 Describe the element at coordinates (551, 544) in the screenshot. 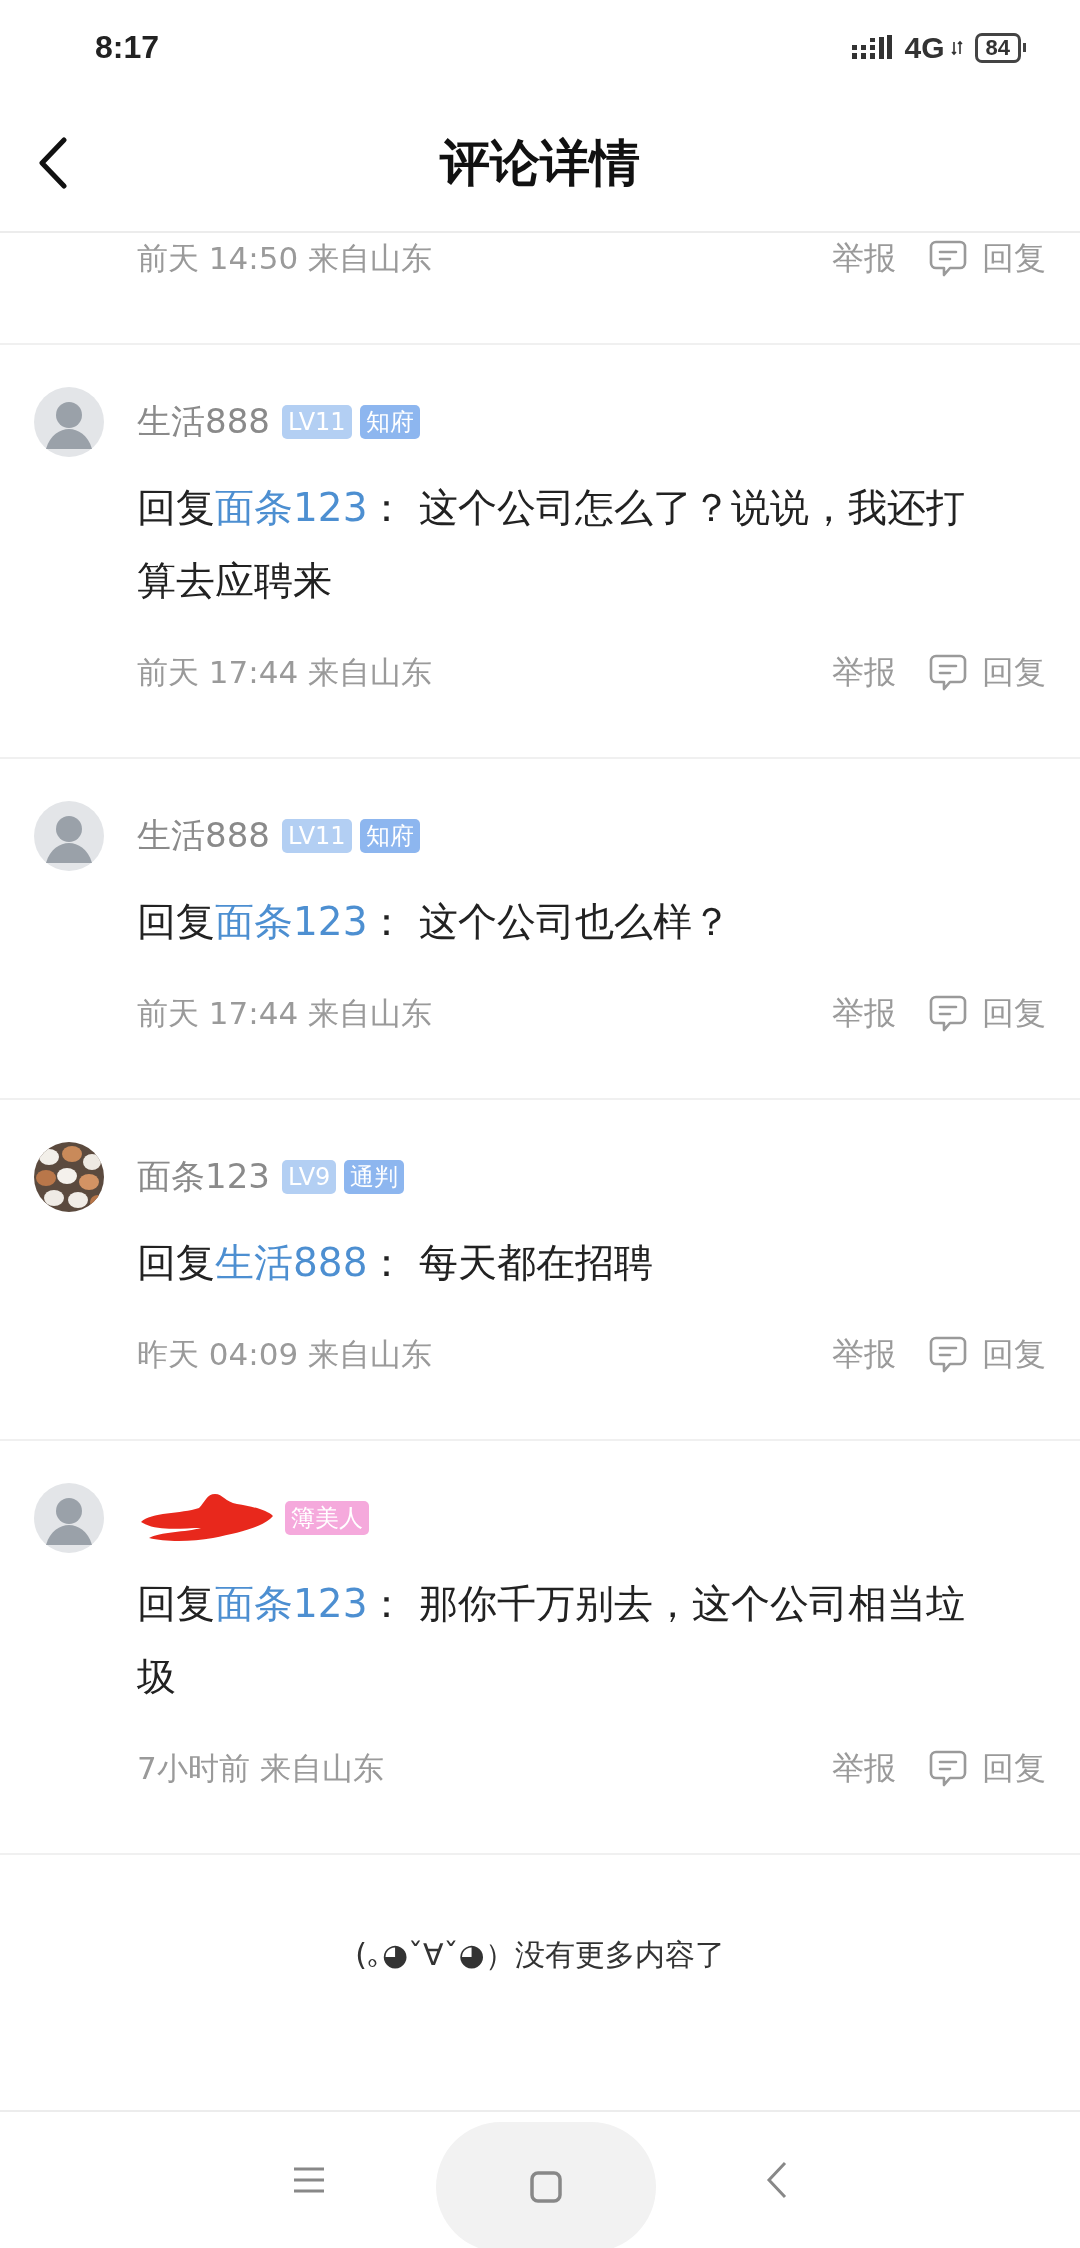

I see `comment-text: 回复面条123： 这个公司怎么了？说说，我还打算去应聘来` at that location.